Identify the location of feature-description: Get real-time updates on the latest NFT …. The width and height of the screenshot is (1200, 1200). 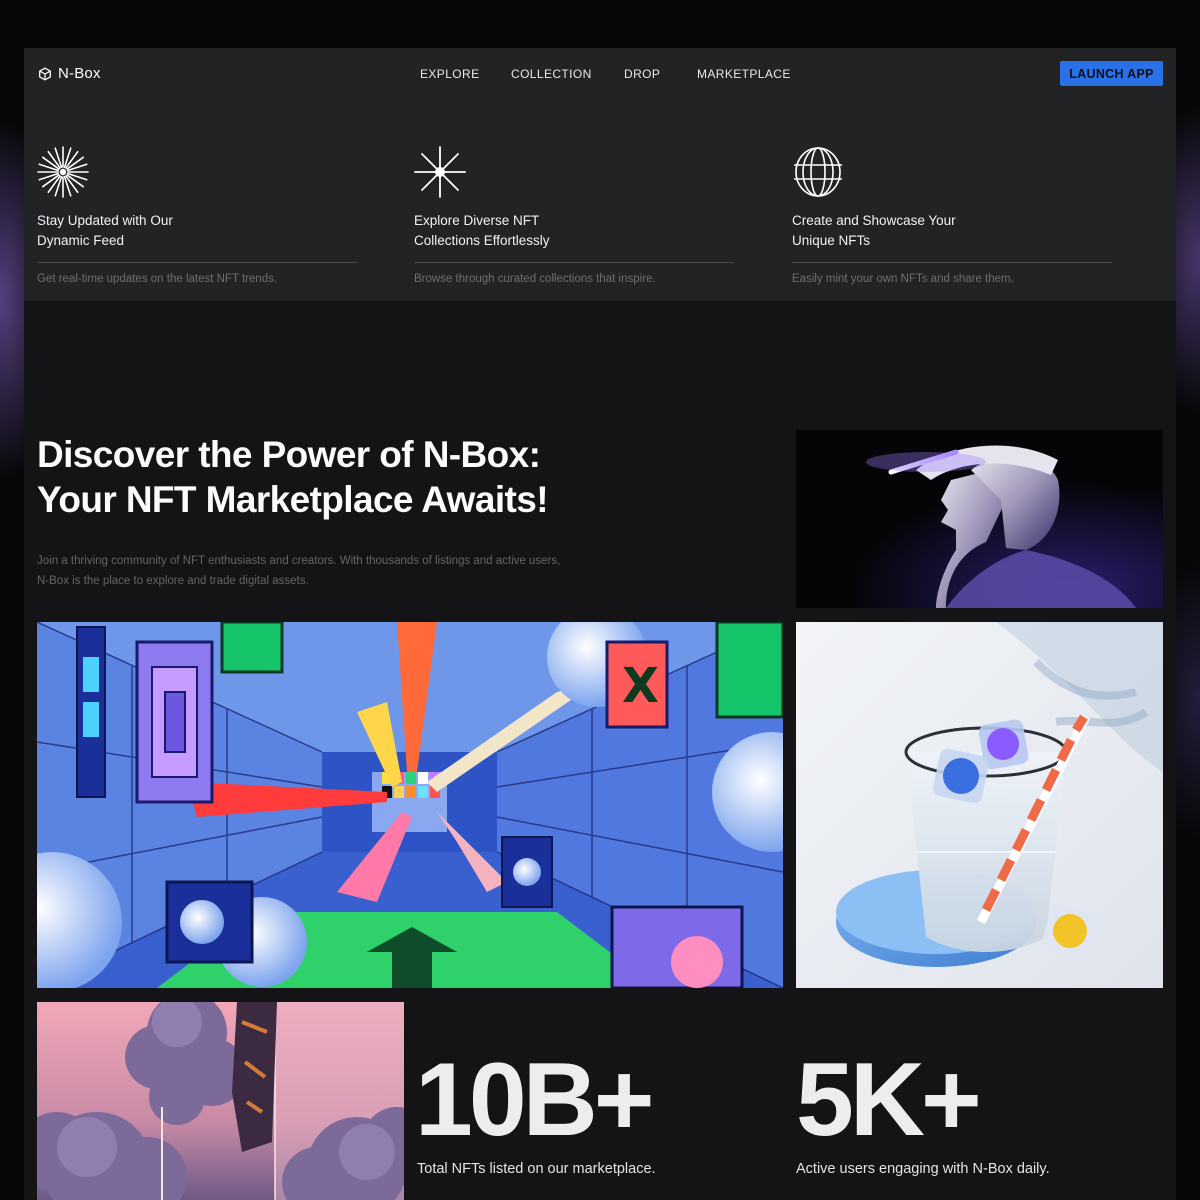
(157, 279).